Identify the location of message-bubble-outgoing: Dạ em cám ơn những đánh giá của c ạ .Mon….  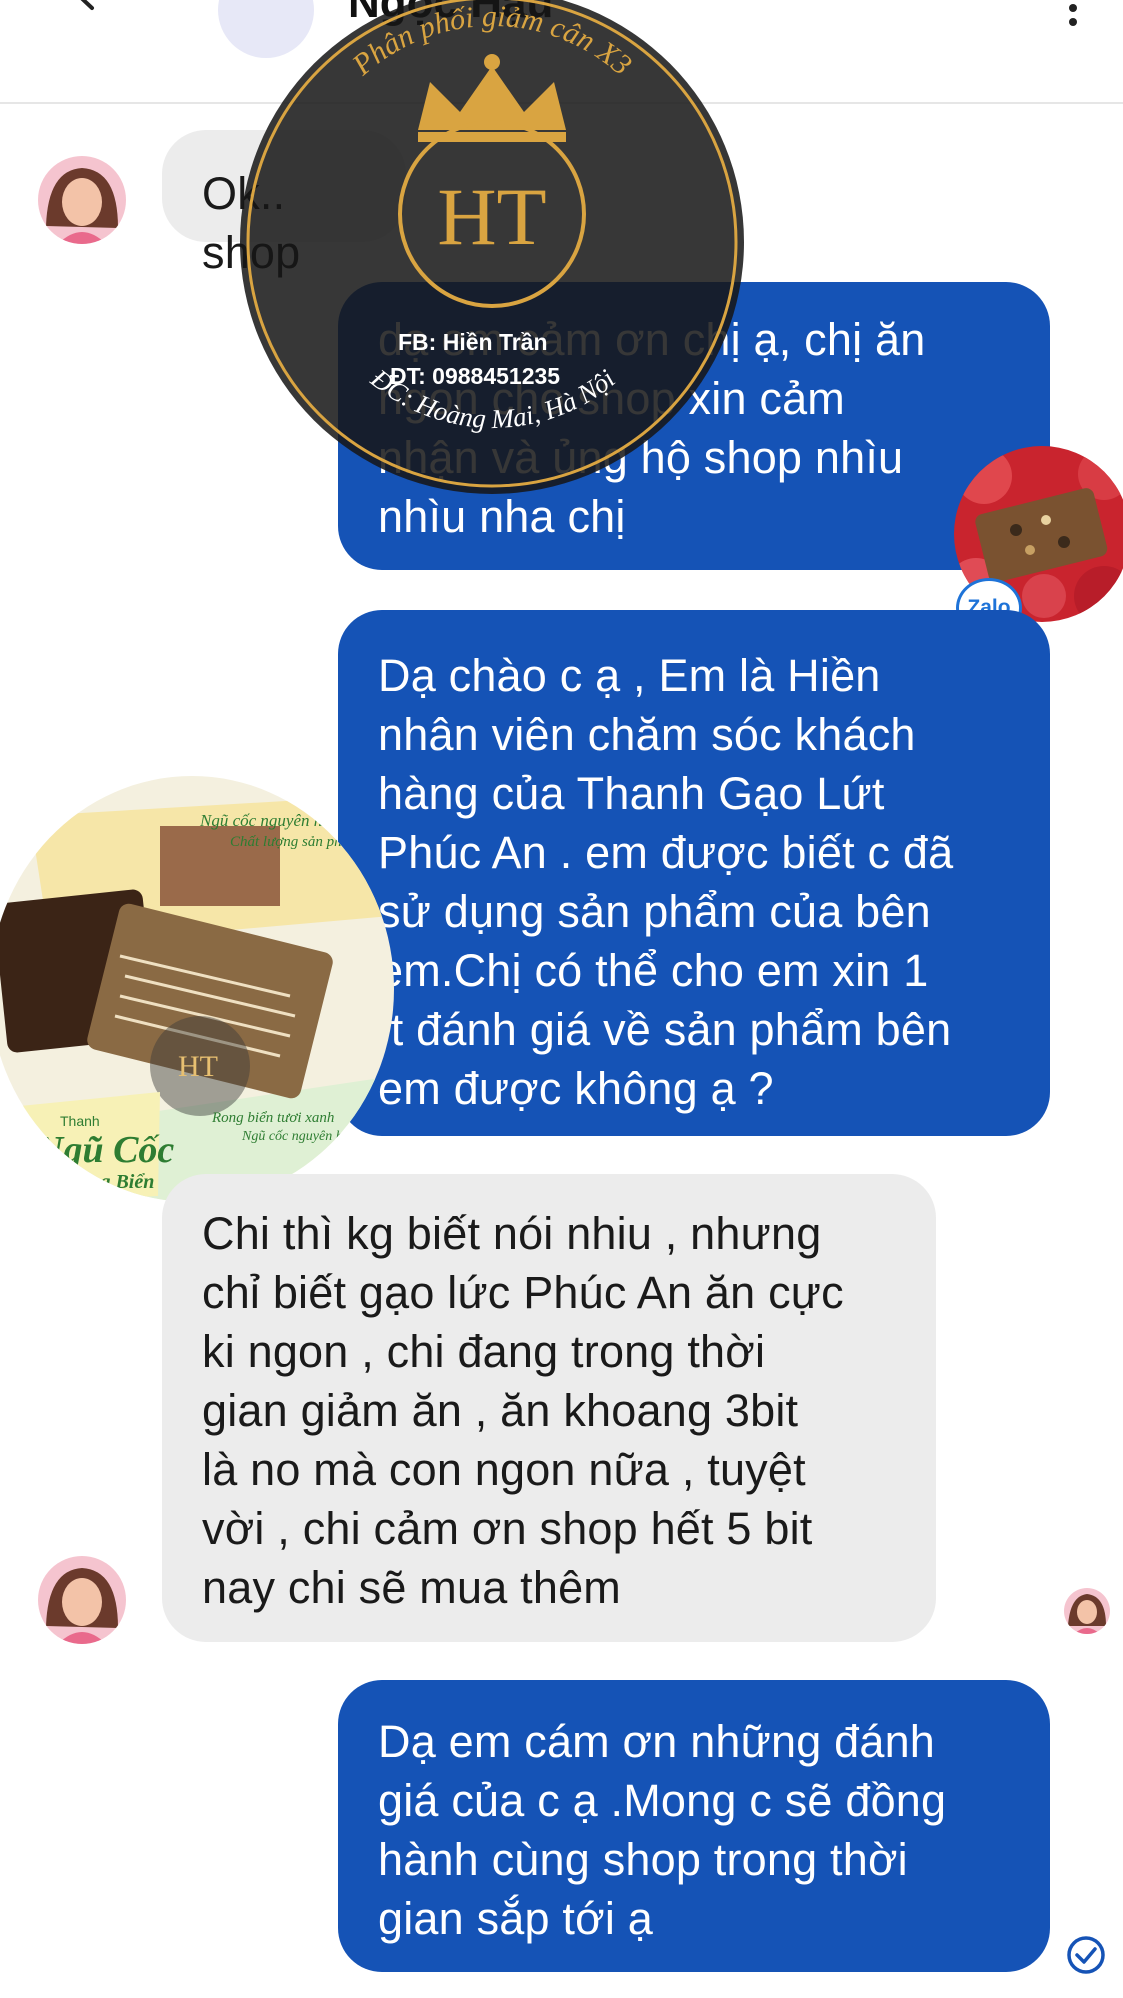
(694, 1826).